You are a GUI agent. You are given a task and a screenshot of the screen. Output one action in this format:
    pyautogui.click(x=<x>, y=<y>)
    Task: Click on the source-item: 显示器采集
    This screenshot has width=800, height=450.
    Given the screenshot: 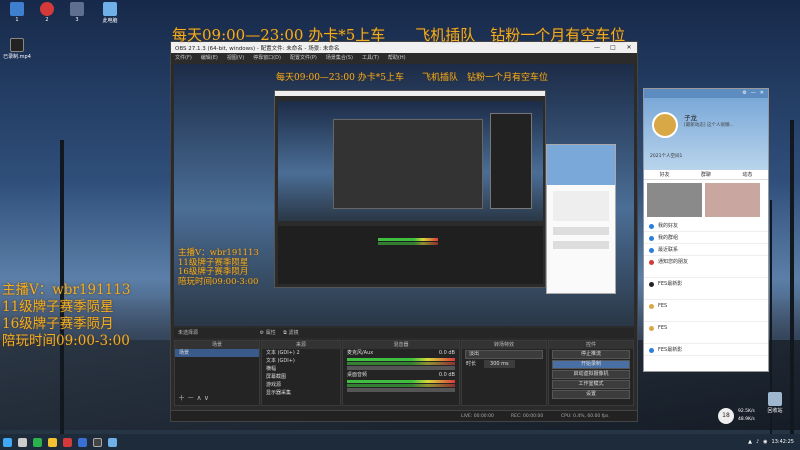 What is the action you would take?
    pyautogui.click(x=301, y=393)
    